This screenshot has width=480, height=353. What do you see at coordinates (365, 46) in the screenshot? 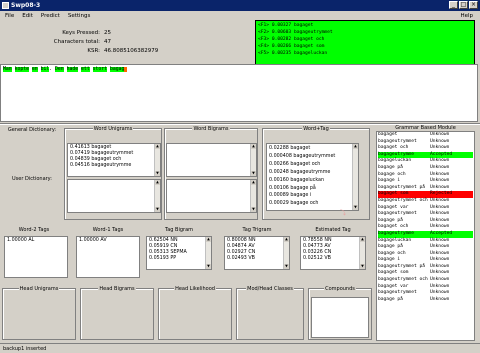
I see `prediction-item: <F4> 0.00266 bagaget som` at bounding box center [365, 46].